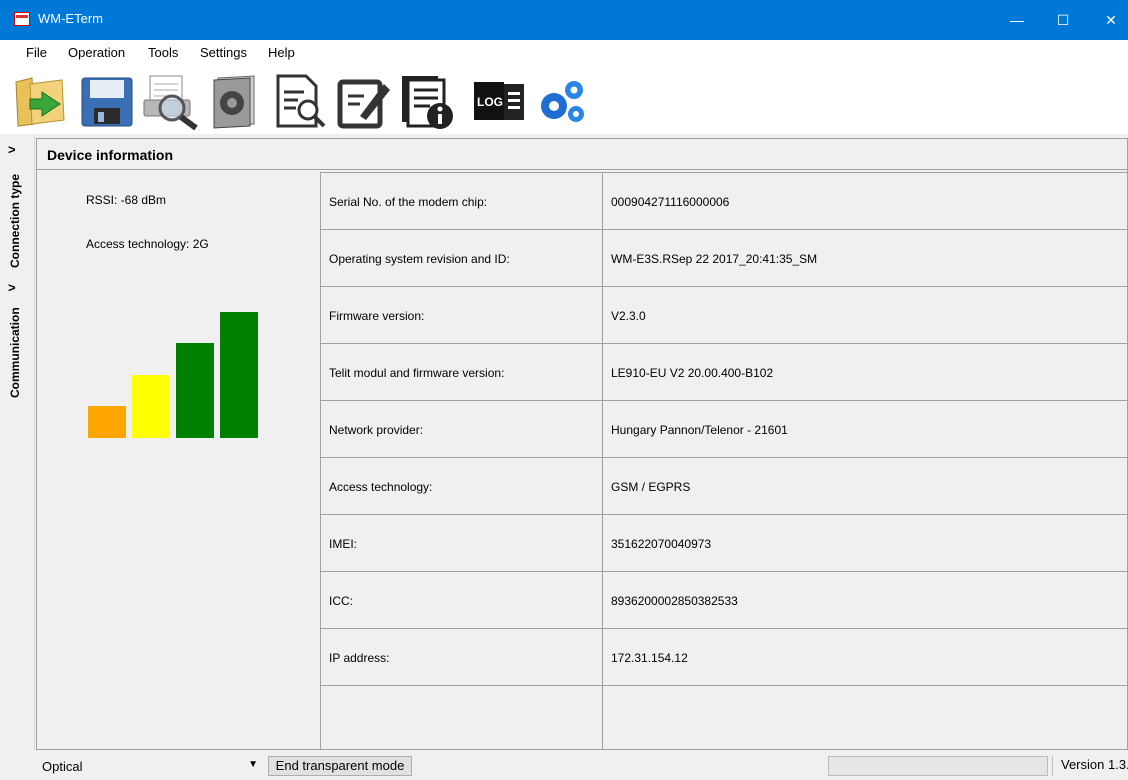 The height and width of the screenshot is (780, 1128). Describe the element at coordinates (724, 315) in the screenshot. I see `table-row: Firmware version: V2.3.0` at that location.